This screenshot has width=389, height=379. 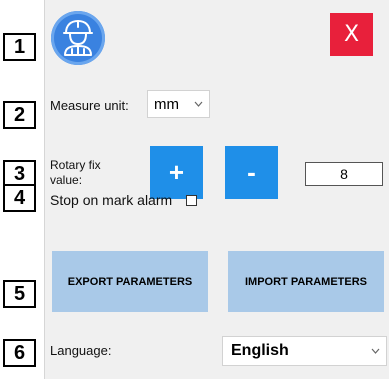 I want to click on close-icon: X, so click(x=351, y=34).